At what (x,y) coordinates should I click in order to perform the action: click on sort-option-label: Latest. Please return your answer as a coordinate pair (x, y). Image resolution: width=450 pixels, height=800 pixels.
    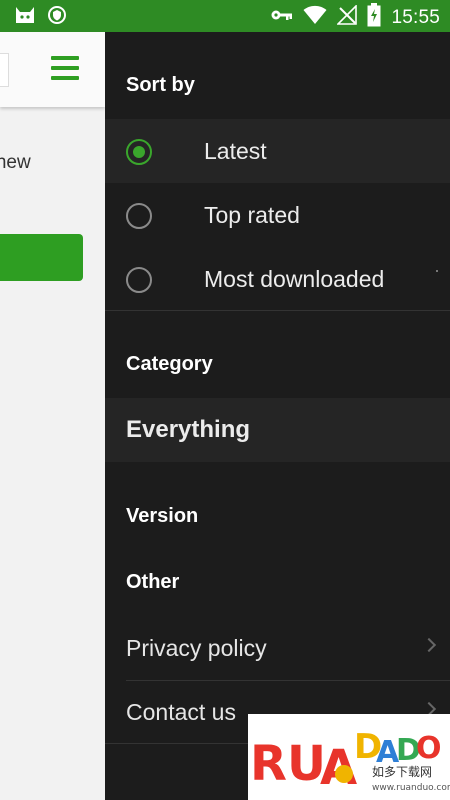
    Looking at the image, I should click on (235, 151).